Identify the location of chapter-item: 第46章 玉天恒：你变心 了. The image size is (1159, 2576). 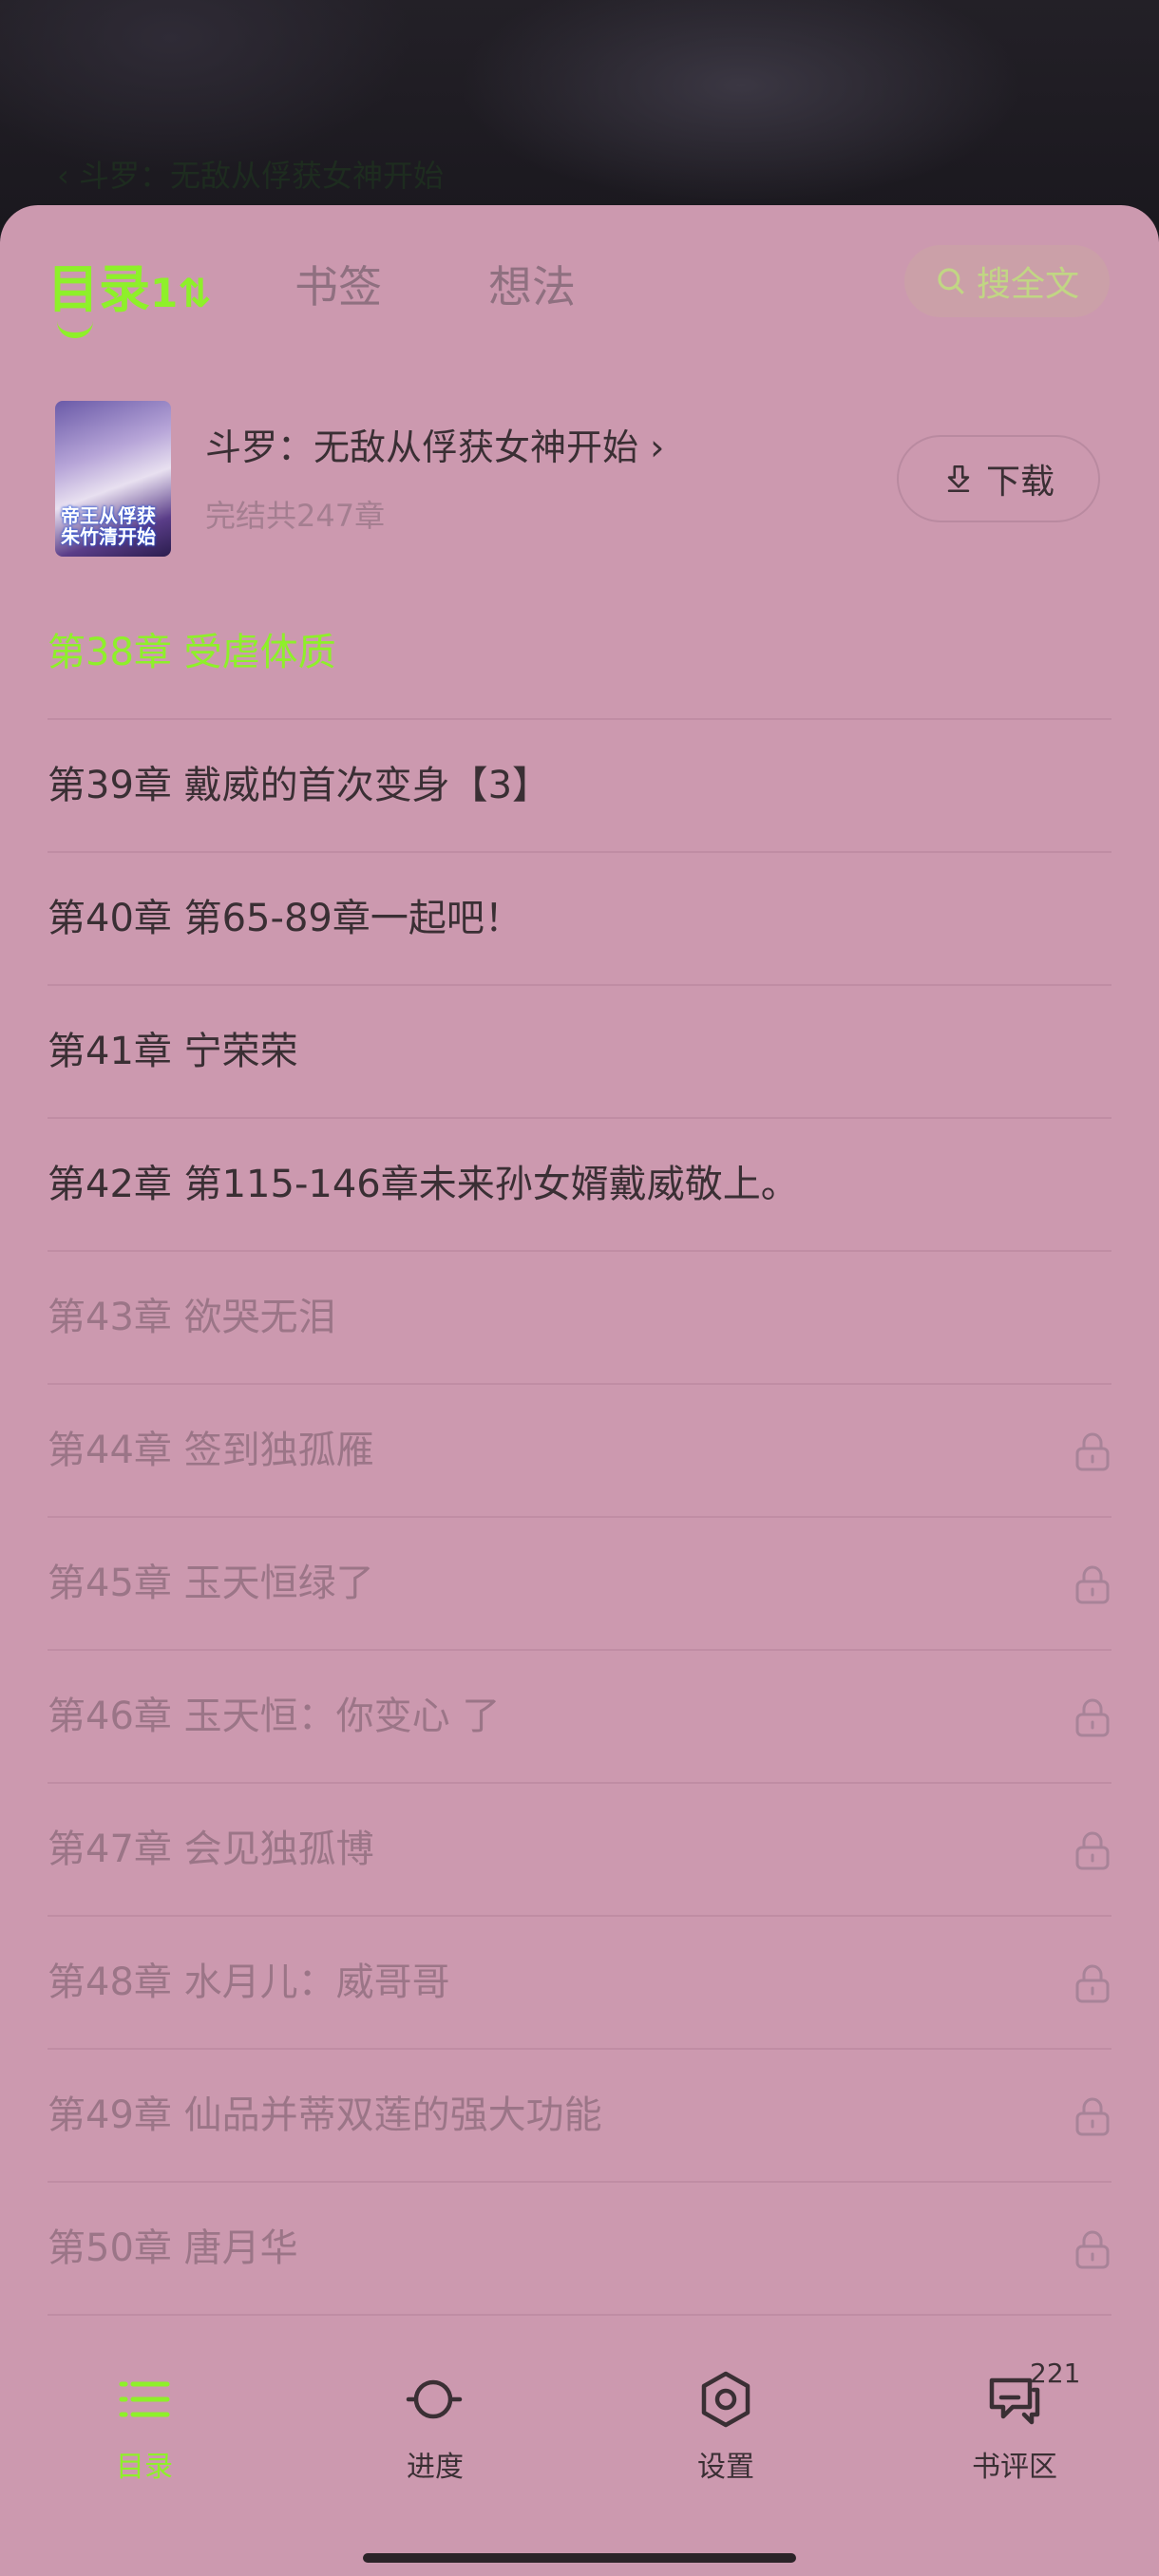
(580, 1717).